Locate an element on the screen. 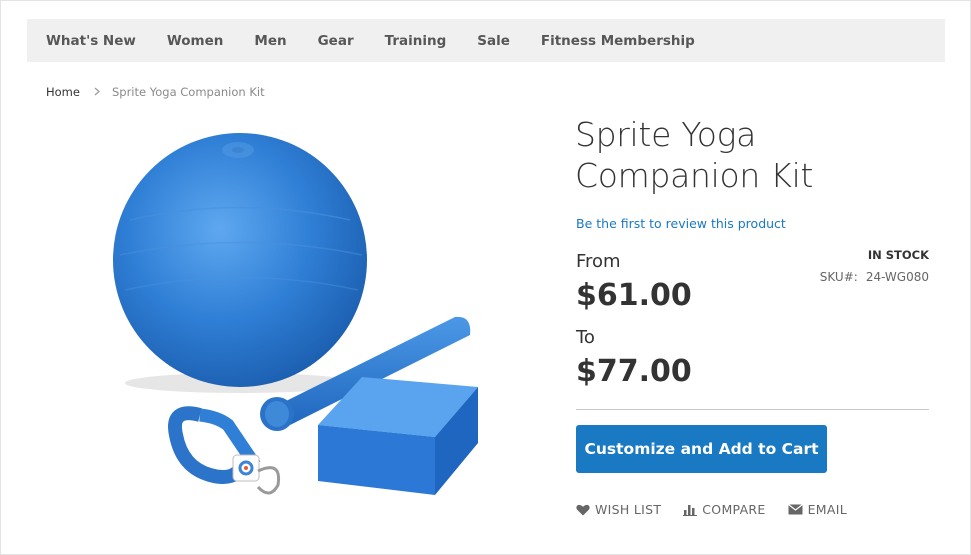 The image size is (971, 555). heart-icon is located at coordinates (583, 509).